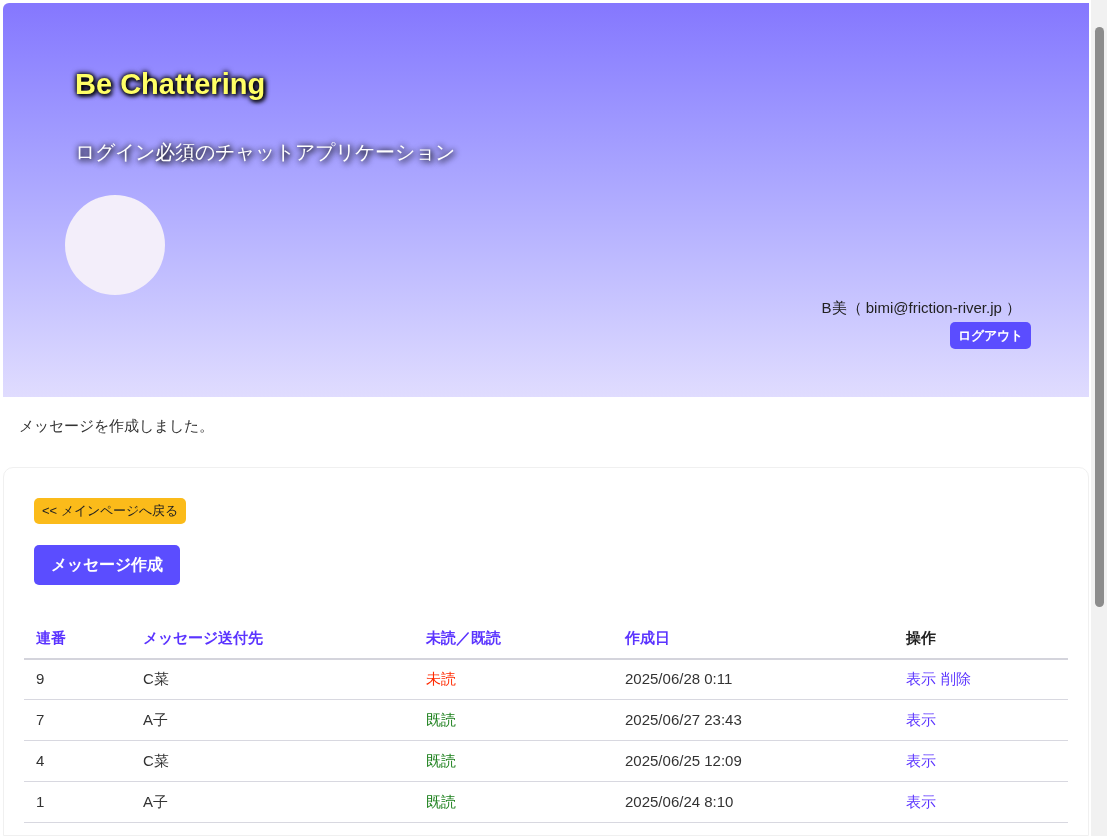 The height and width of the screenshot is (836, 1107). What do you see at coordinates (441, 678) in the screenshot?
I see `read-status: 未読` at bounding box center [441, 678].